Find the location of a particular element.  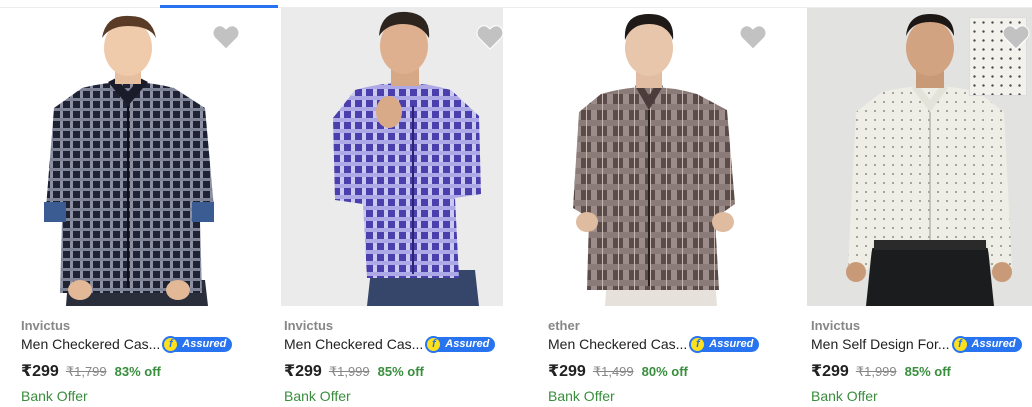

product-brand: ether is located at coordinates (564, 325).